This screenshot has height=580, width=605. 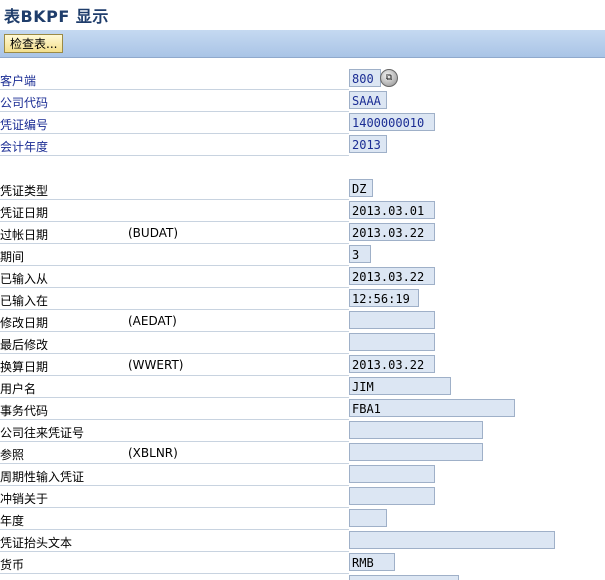 What do you see at coordinates (24, 411) in the screenshot?
I see `field-label-transaction-code: 事务代码` at bounding box center [24, 411].